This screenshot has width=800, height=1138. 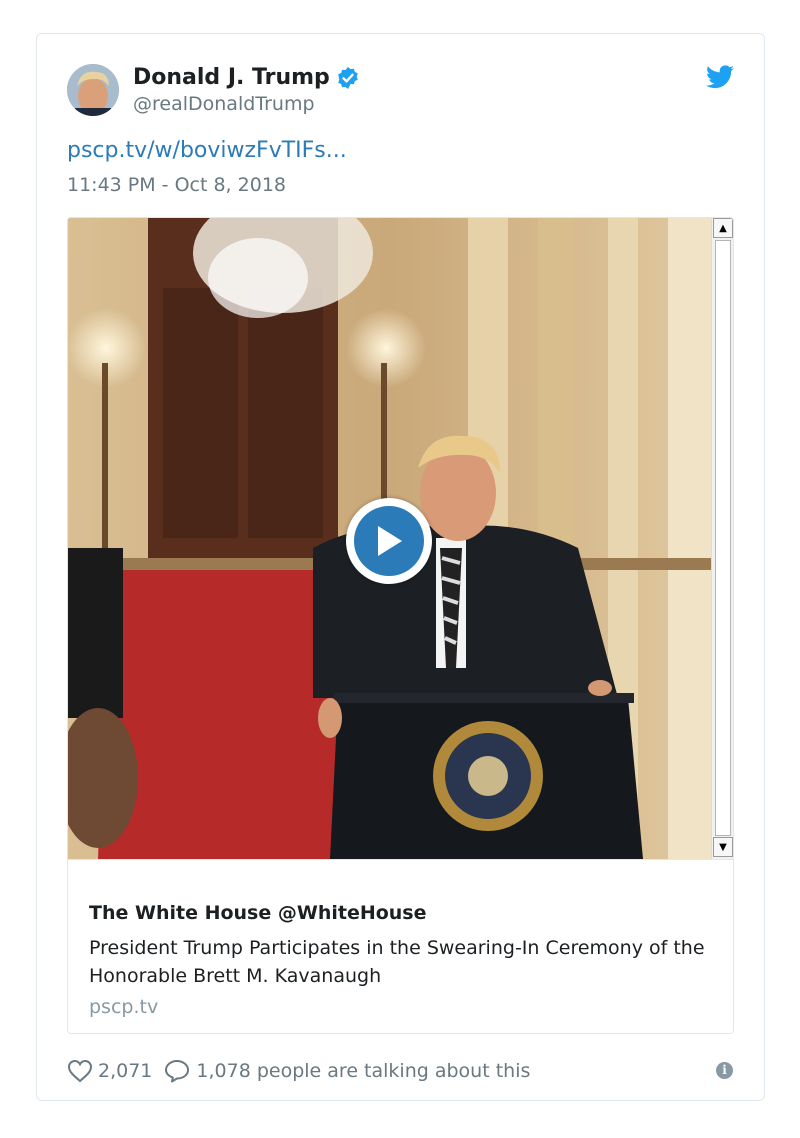 I want to click on author-name-text: Donald J. Trump, so click(x=231, y=77).